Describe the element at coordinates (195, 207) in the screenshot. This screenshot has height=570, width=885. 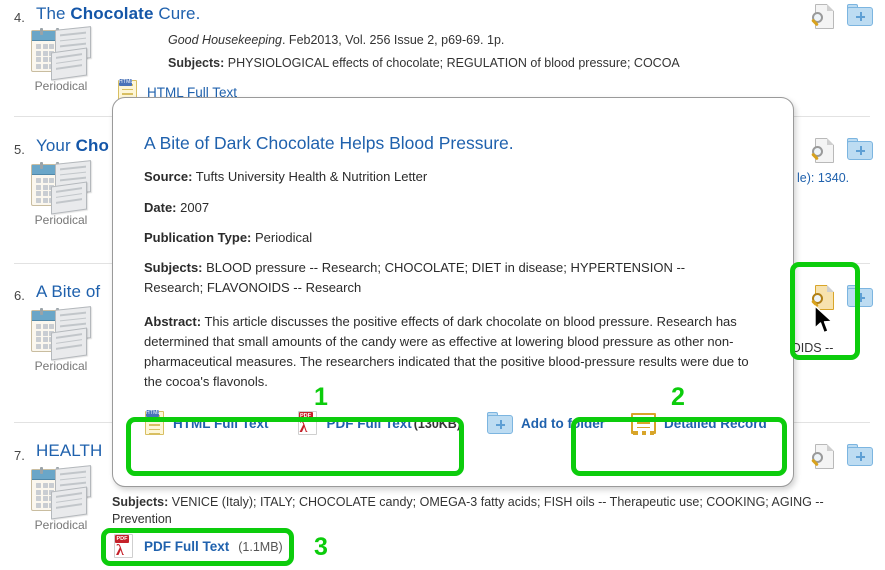
I see `popup-field-value: 2007` at that location.